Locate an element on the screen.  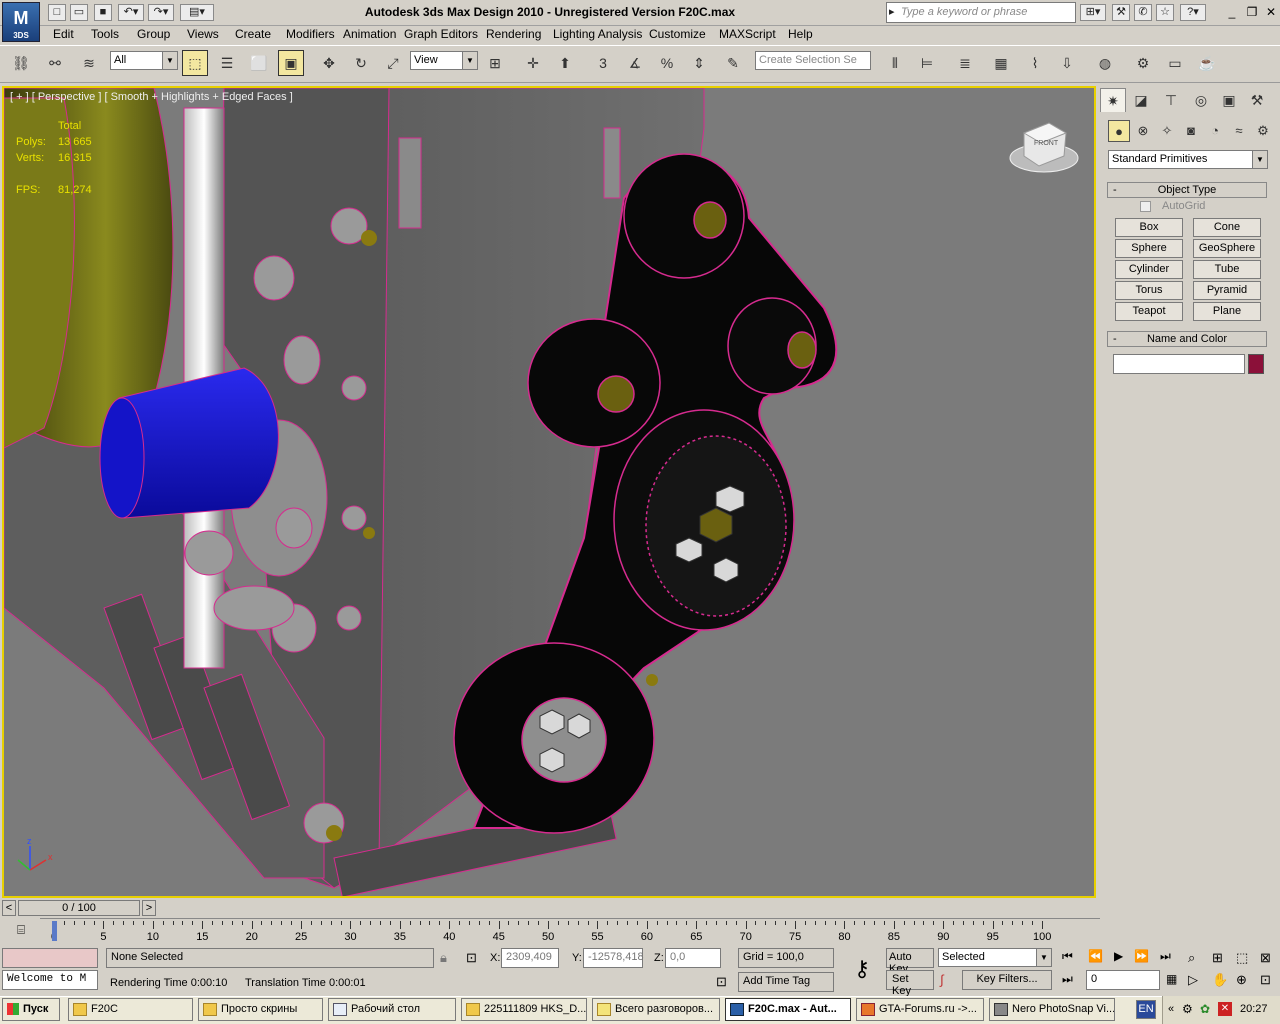
tray-antivirus-icon: ✿ is located at coordinates (1205, 1009).